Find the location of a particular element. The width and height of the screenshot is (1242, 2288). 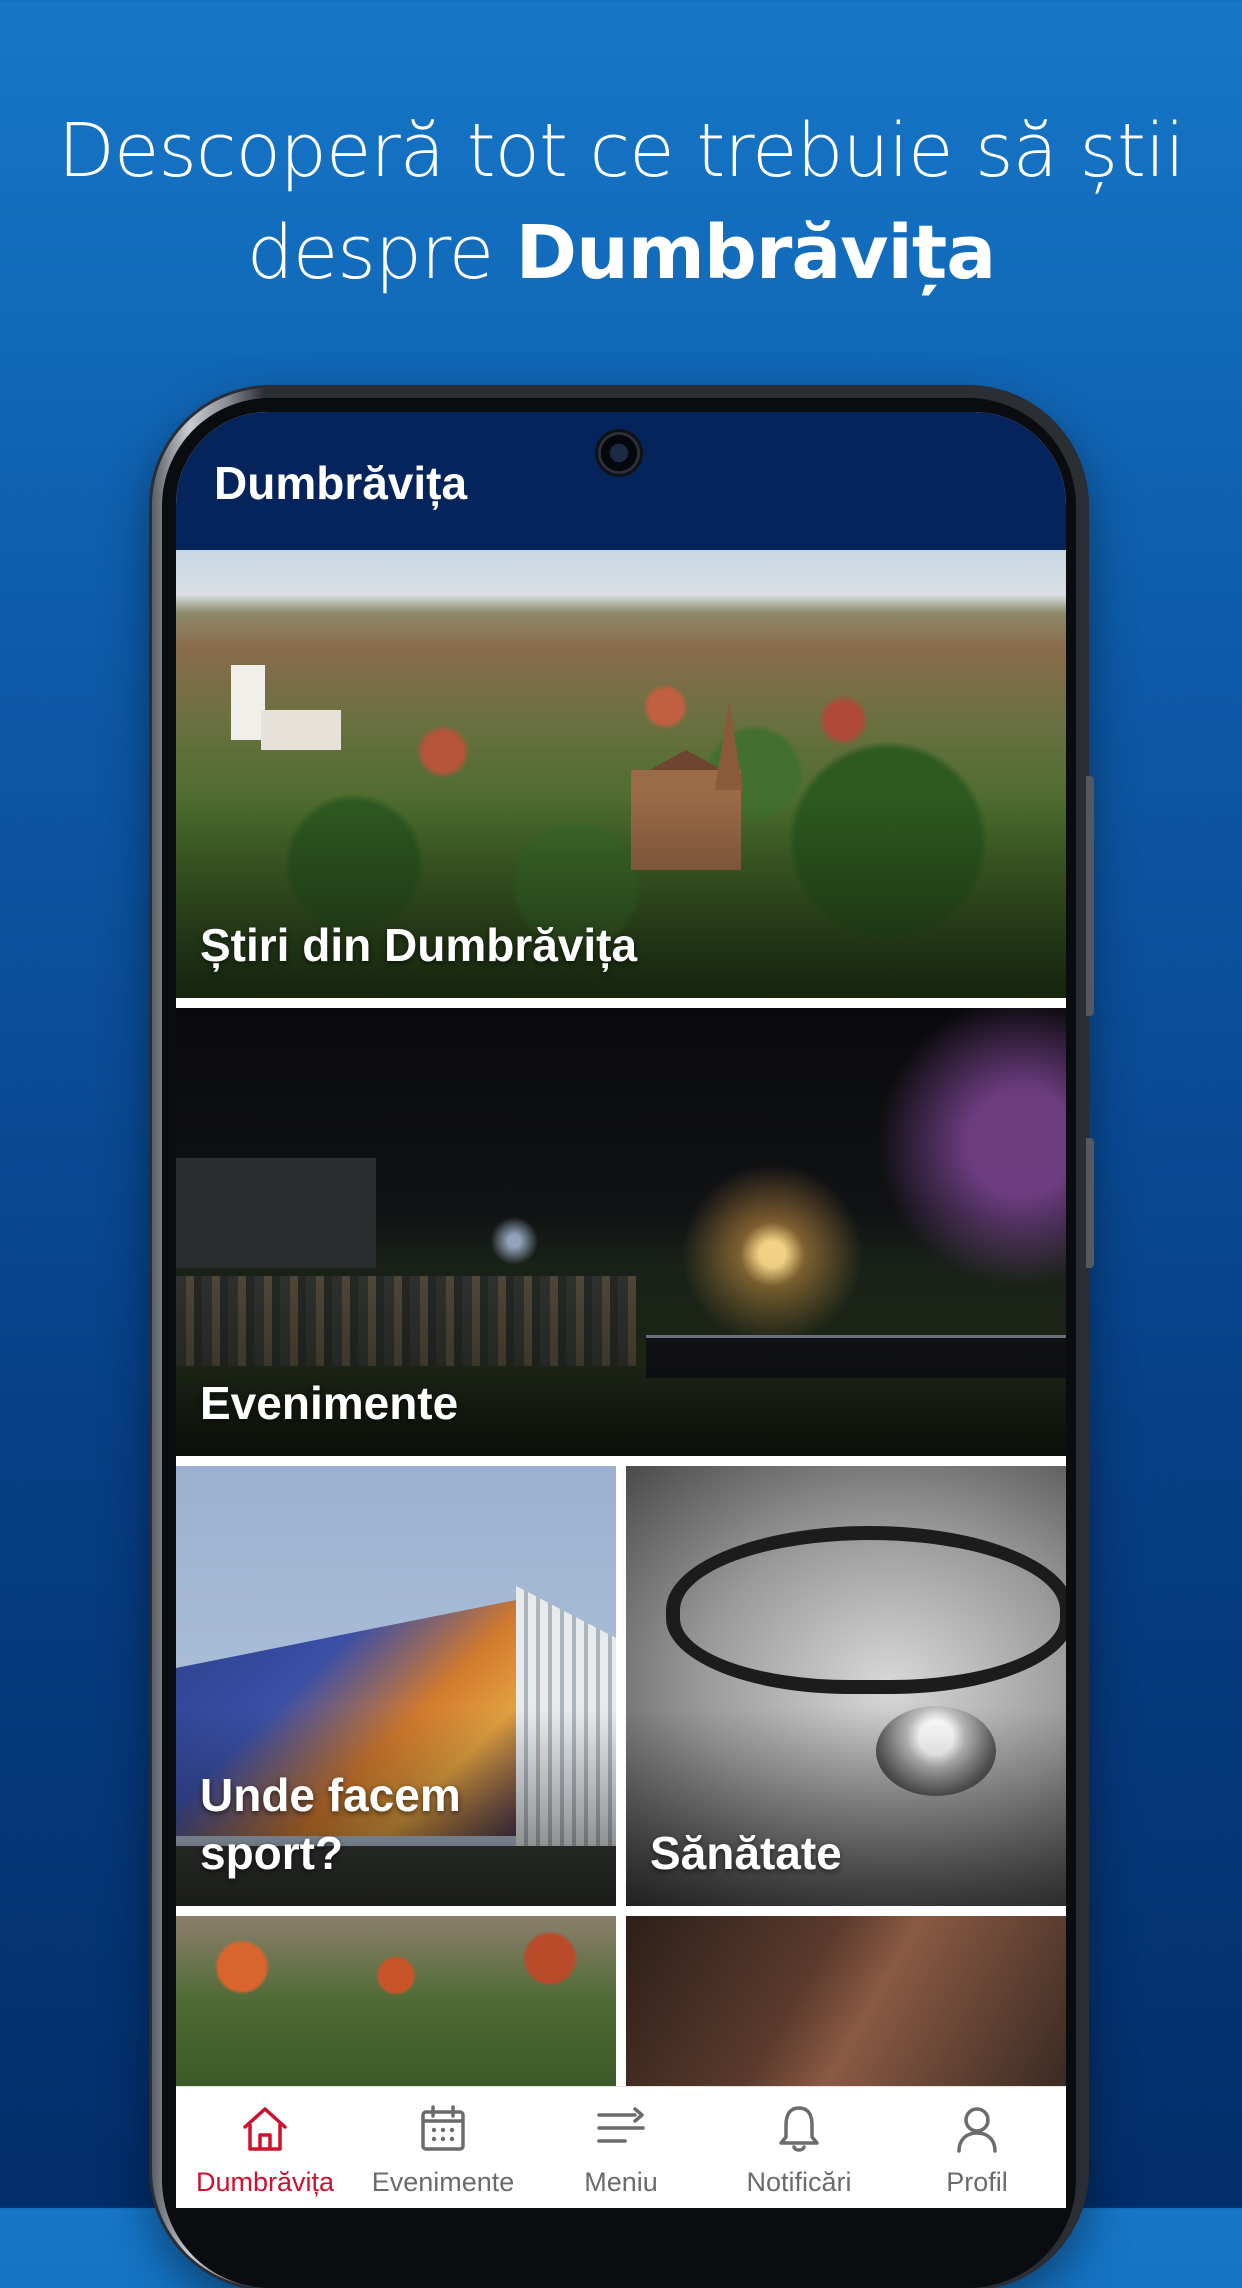

nav-item-menu: Meniu is located at coordinates (621, 2147).